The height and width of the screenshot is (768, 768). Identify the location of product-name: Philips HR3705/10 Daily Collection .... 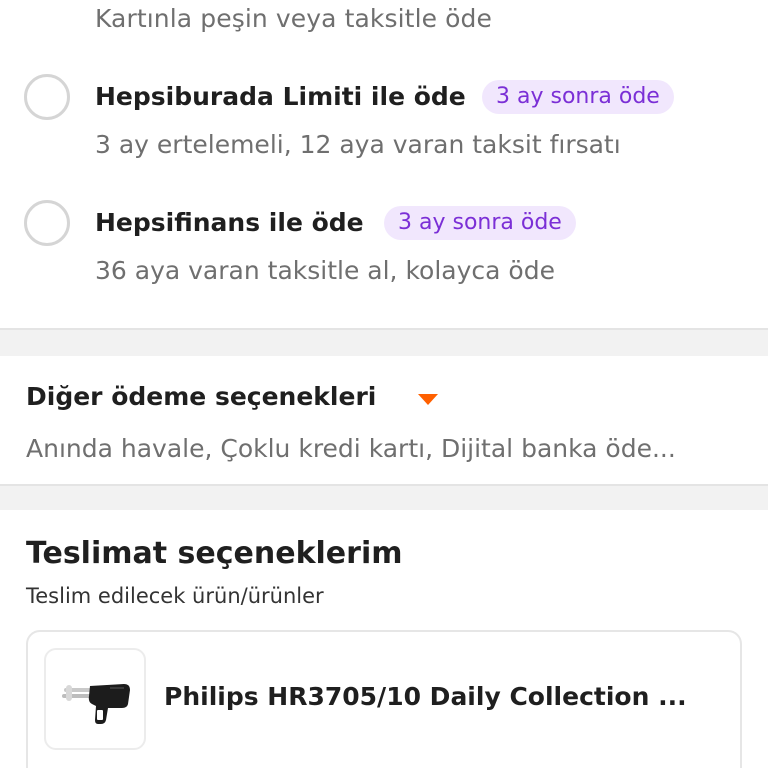
(425, 696).